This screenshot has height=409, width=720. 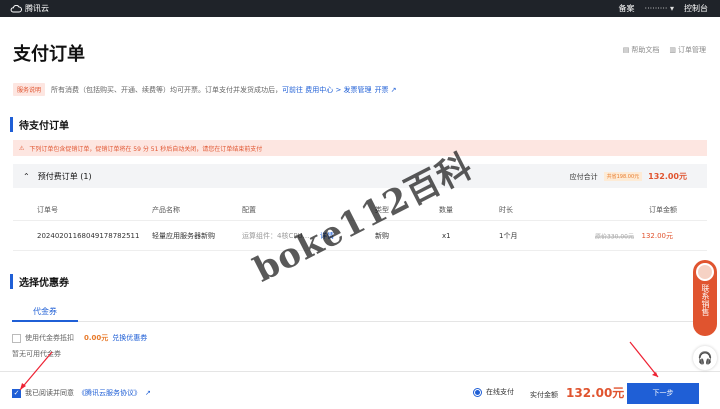 What do you see at coordinates (249, 209) in the screenshot?
I see `col-config: 配置` at bounding box center [249, 209].